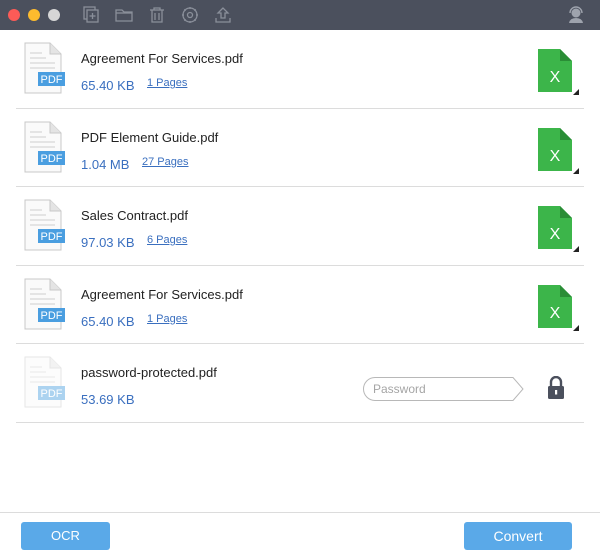 The image size is (600, 559). I want to click on window-minimize-button, so click(34, 15).